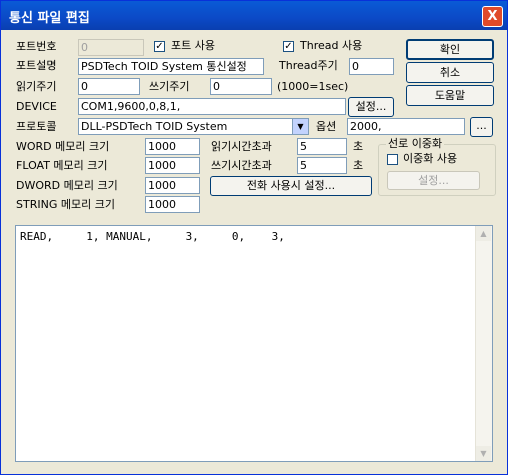 The width and height of the screenshot is (508, 475). What do you see at coordinates (36, 106) in the screenshot?
I see `device-label: DEVICE` at bounding box center [36, 106].